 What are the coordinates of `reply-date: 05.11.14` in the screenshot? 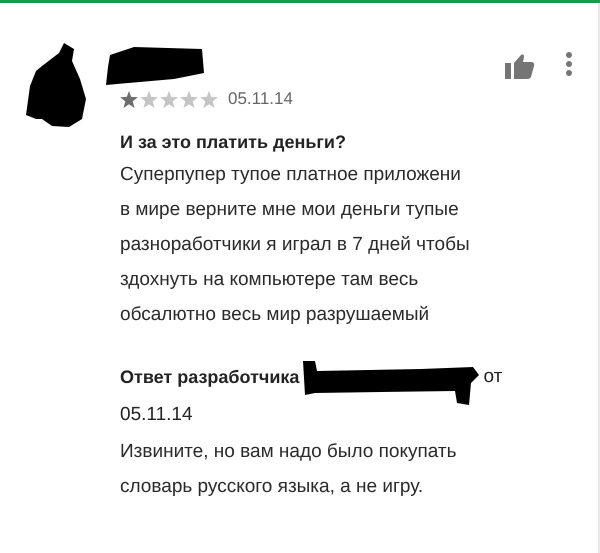 It's located at (157, 415).